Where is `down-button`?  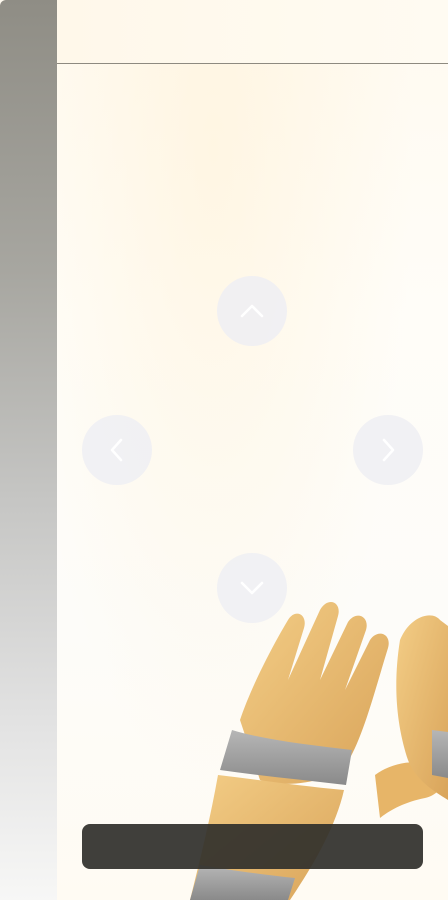
down-button is located at coordinates (252, 588).